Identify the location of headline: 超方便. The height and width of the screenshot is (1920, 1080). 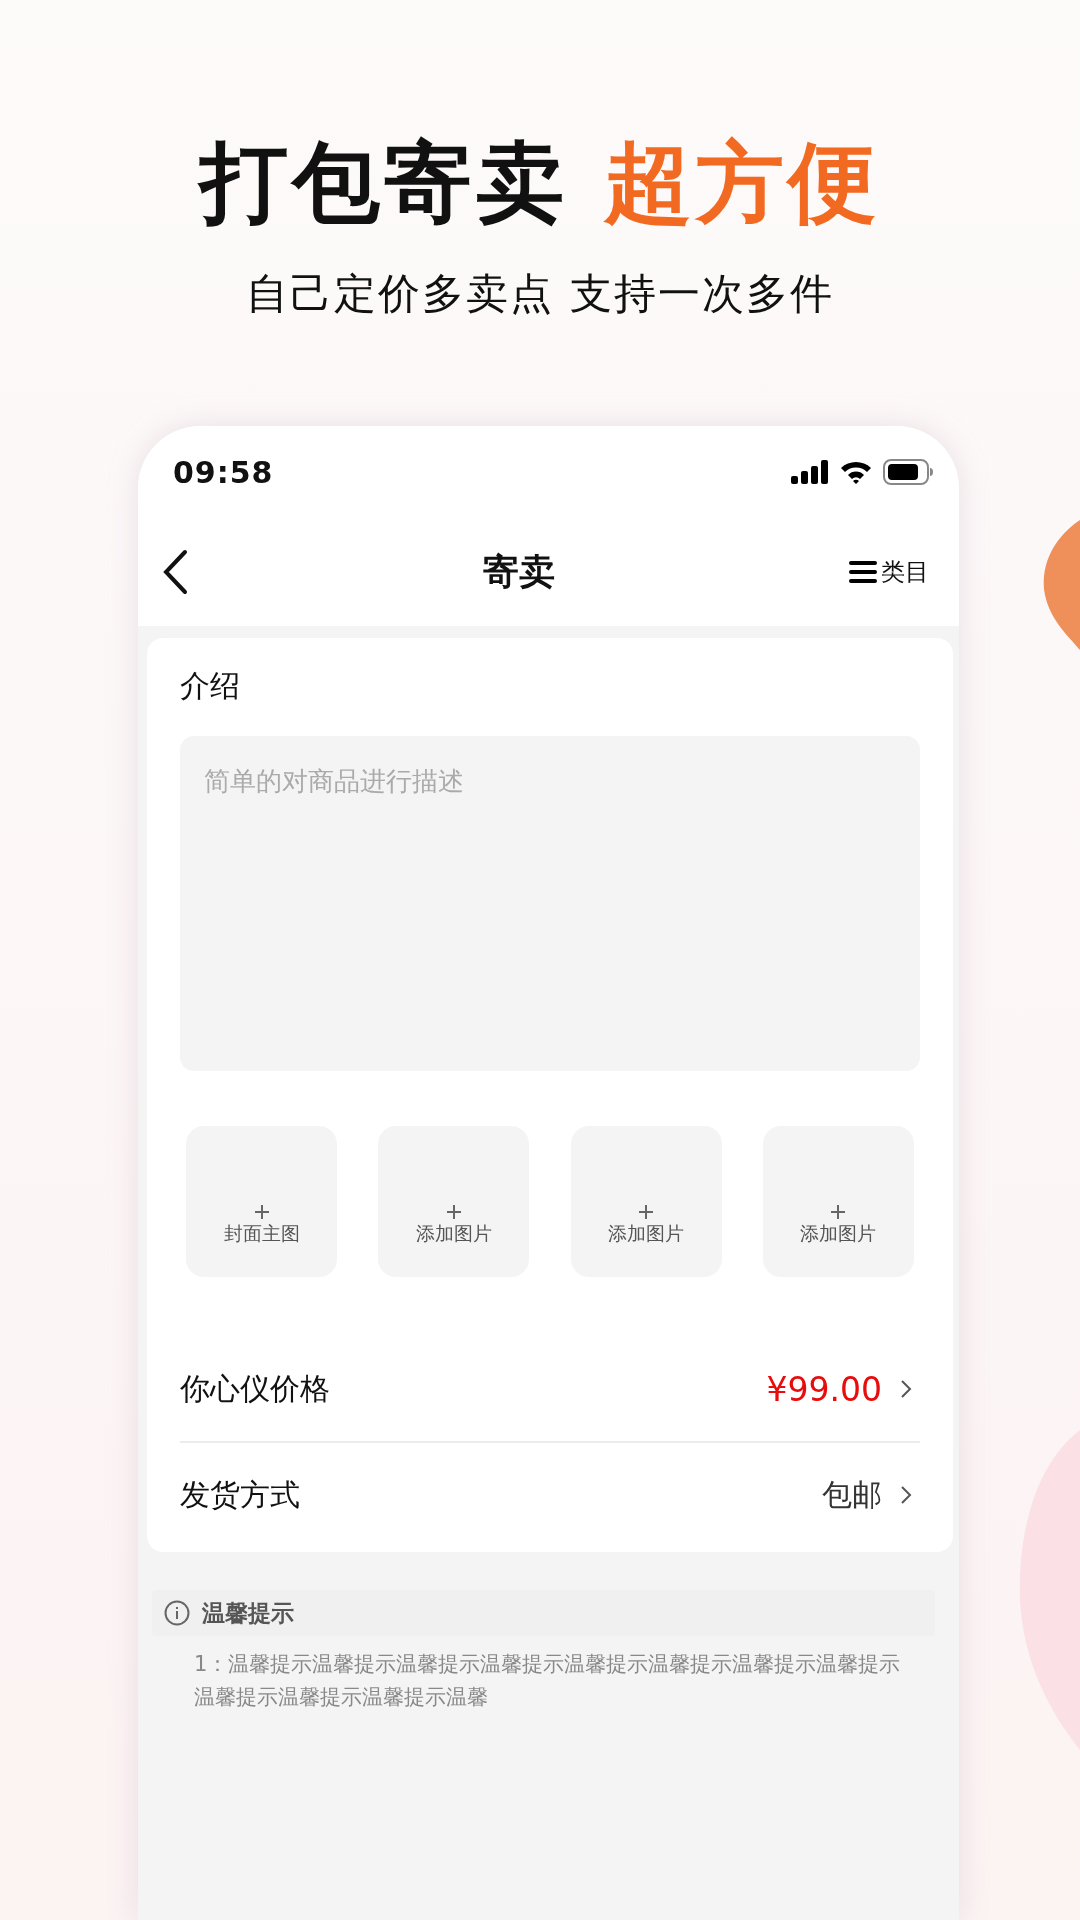
(742, 183).